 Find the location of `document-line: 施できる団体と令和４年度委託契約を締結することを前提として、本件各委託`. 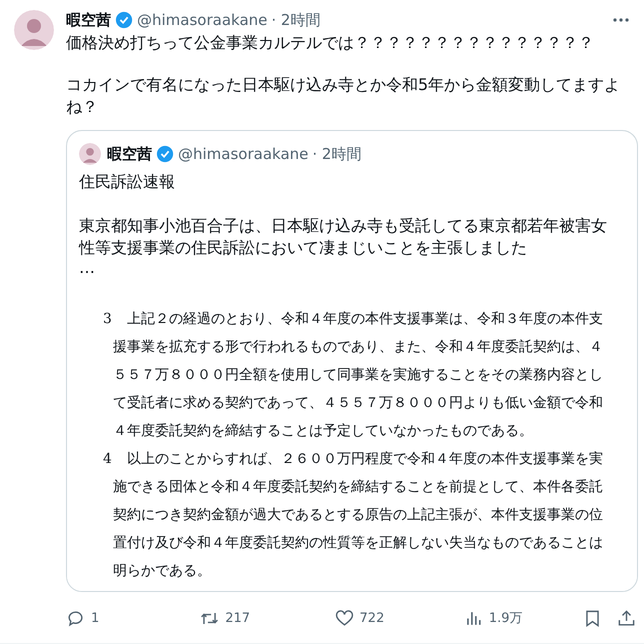

document-line: 施できる団体と令和４年度委託契約を締結することを前提として、本件各委託 is located at coordinates (358, 487).